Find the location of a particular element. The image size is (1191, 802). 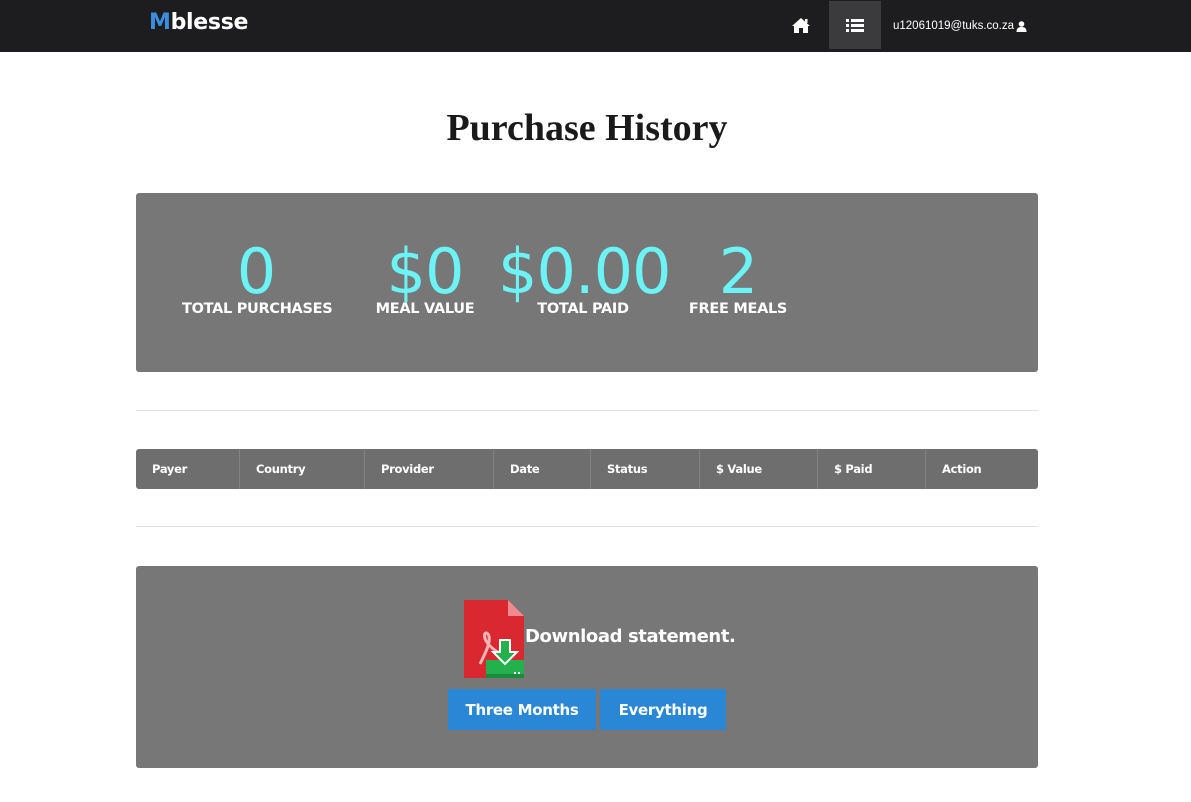

column-header-value: $ Value is located at coordinates (759, 469).